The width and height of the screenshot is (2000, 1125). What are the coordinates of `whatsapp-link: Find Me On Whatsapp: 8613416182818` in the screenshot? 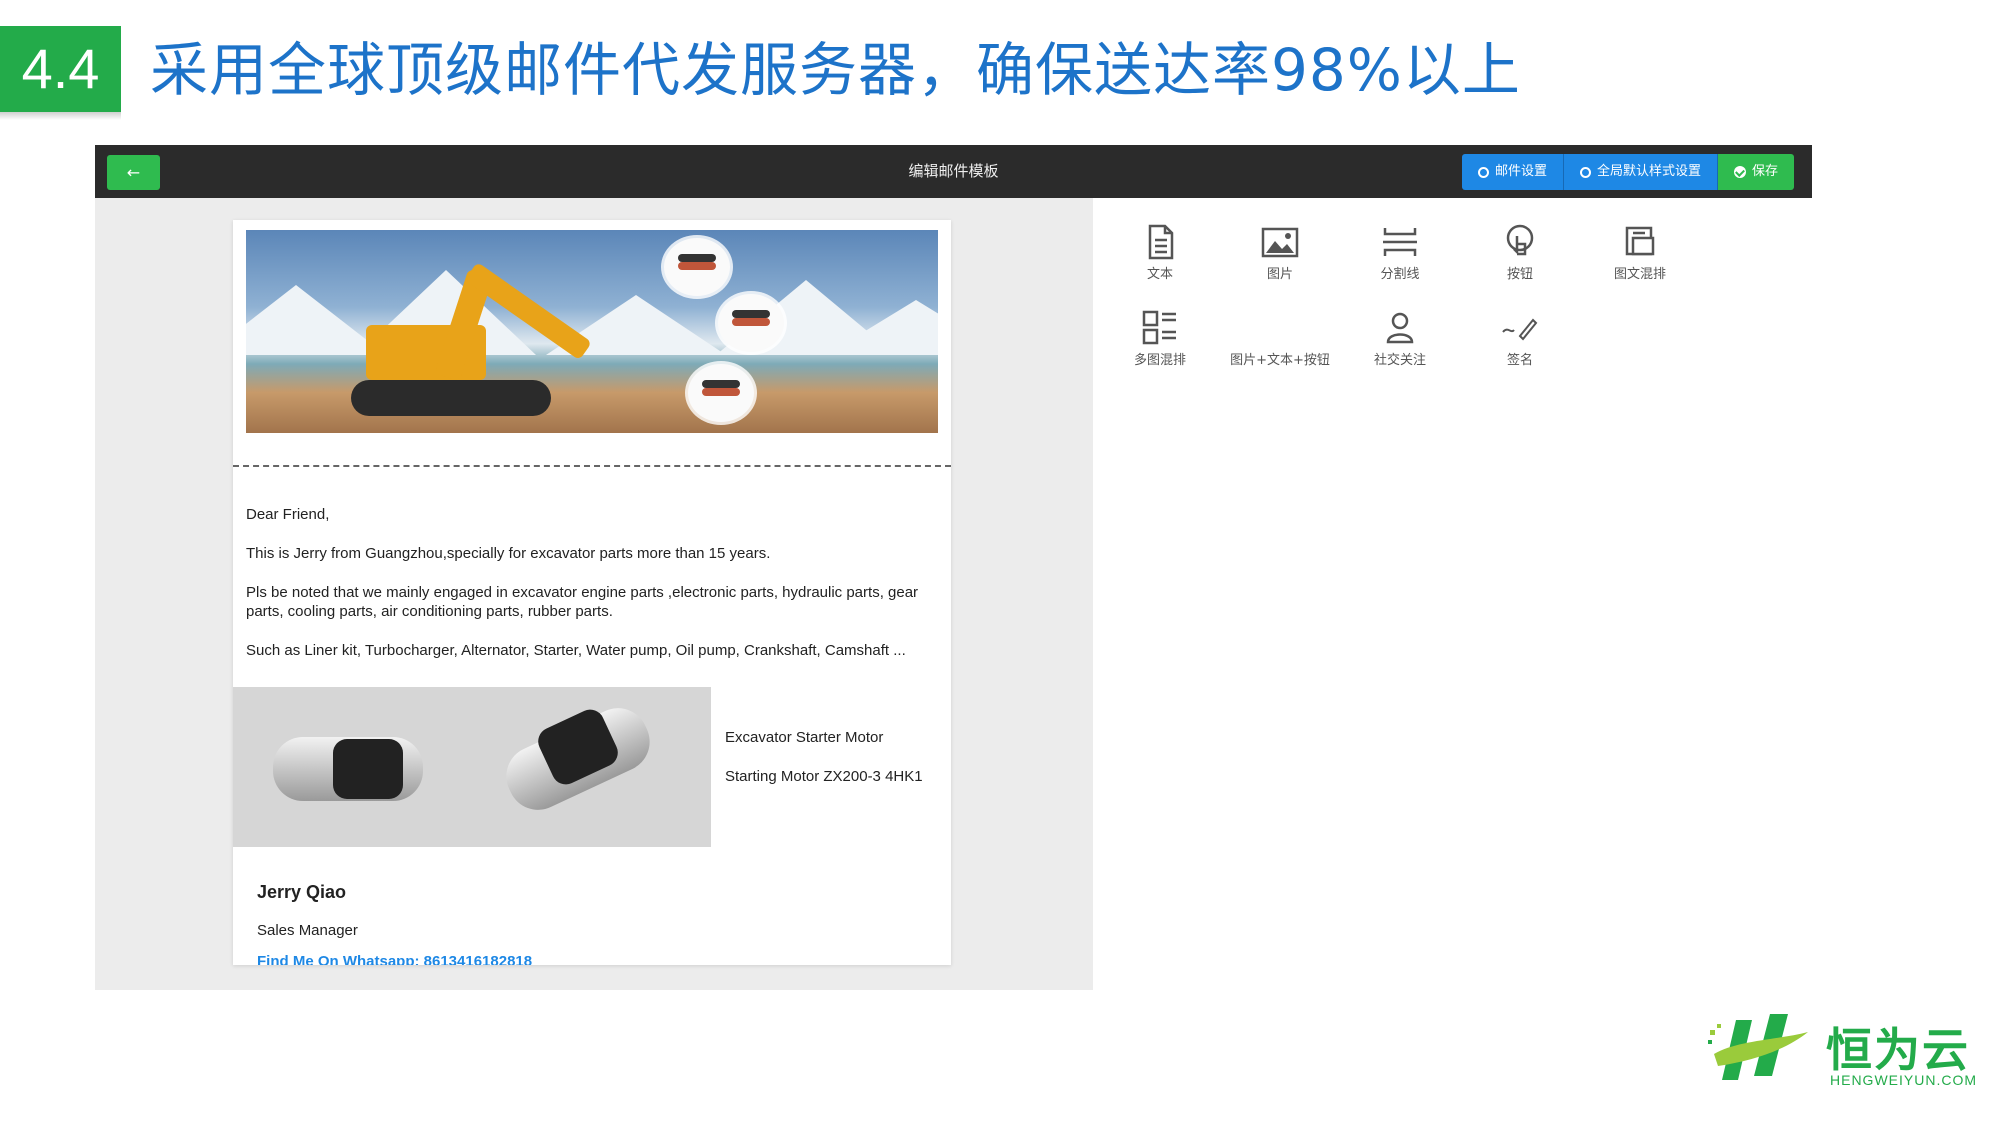 It's located at (394, 959).